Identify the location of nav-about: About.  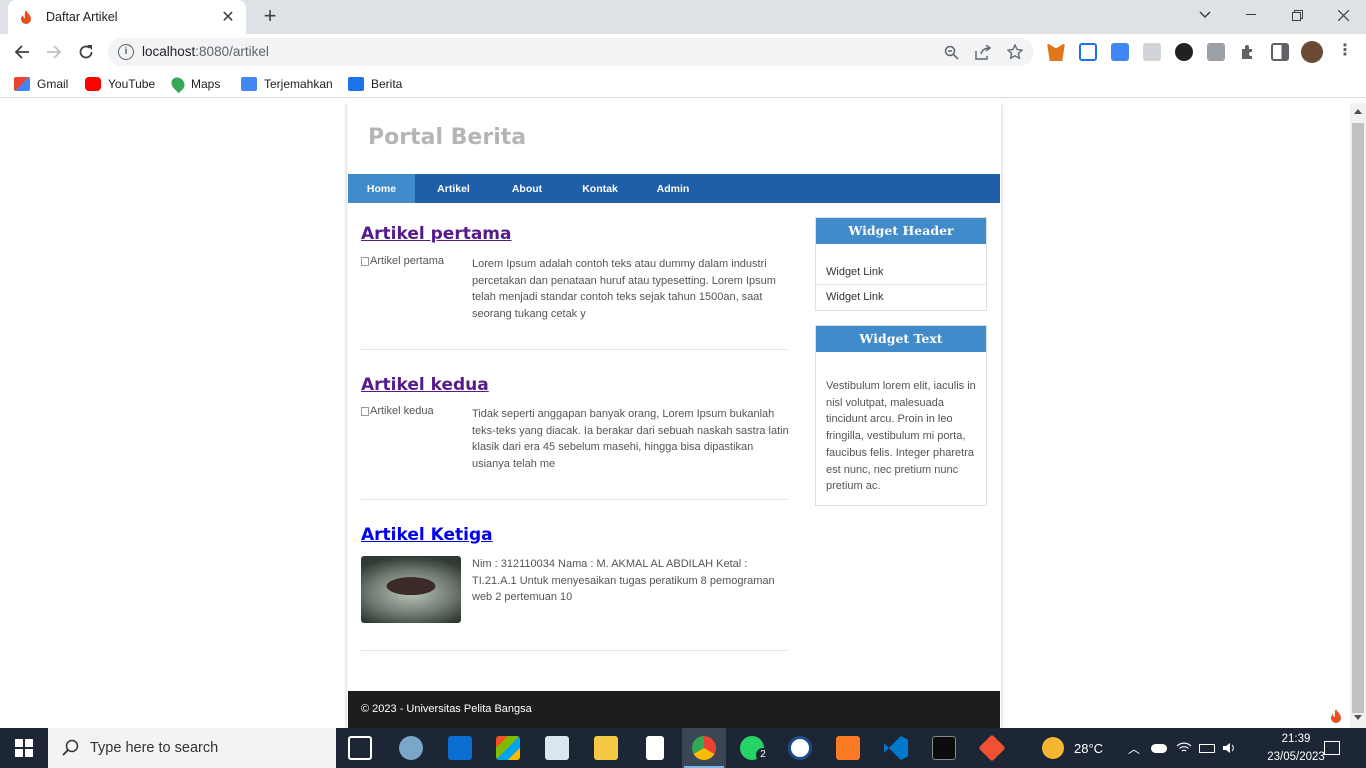
(527, 188).